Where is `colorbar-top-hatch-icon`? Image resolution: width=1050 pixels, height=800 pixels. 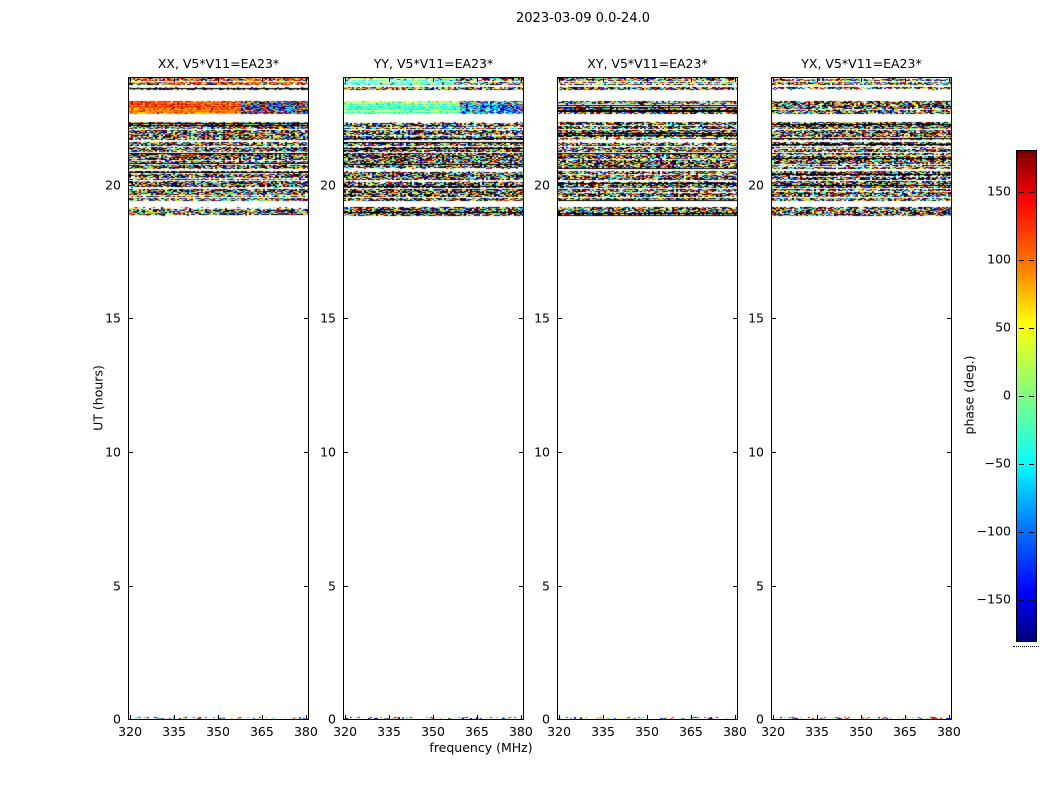 colorbar-top-hatch-icon is located at coordinates (1026, 154).